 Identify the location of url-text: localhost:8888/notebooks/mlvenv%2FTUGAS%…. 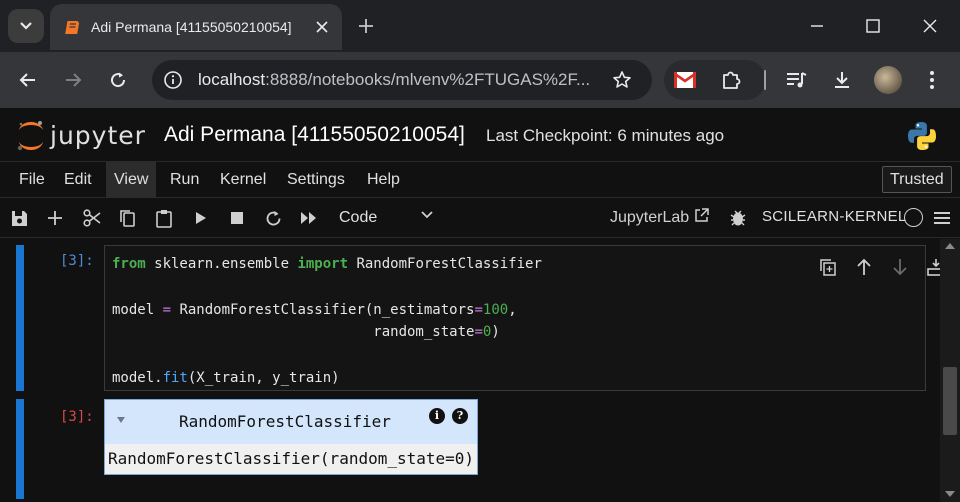
(398, 80).